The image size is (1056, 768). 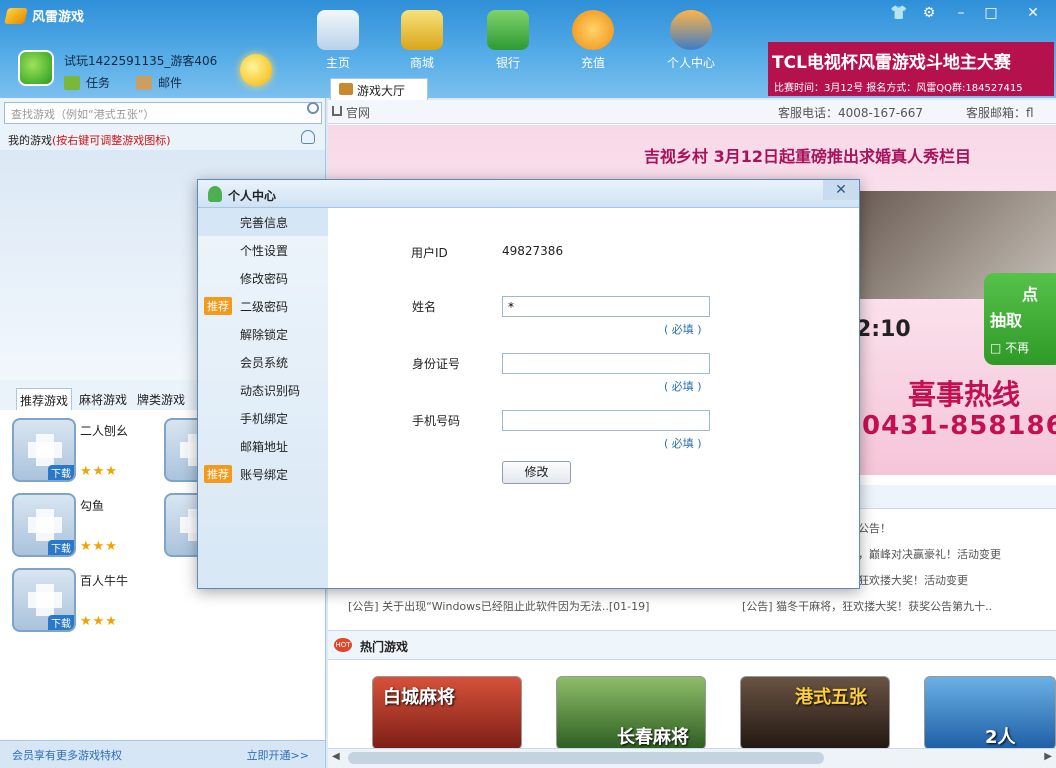 I want to click on task-icon, so click(x=72, y=82).